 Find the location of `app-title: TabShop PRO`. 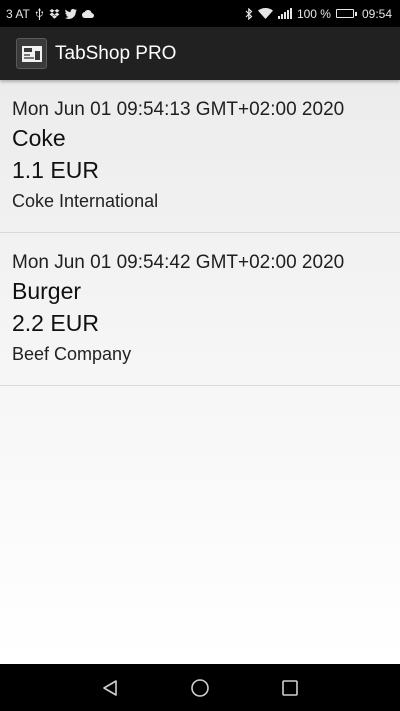

app-title: TabShop PRO is located at coordinates (116, 53).